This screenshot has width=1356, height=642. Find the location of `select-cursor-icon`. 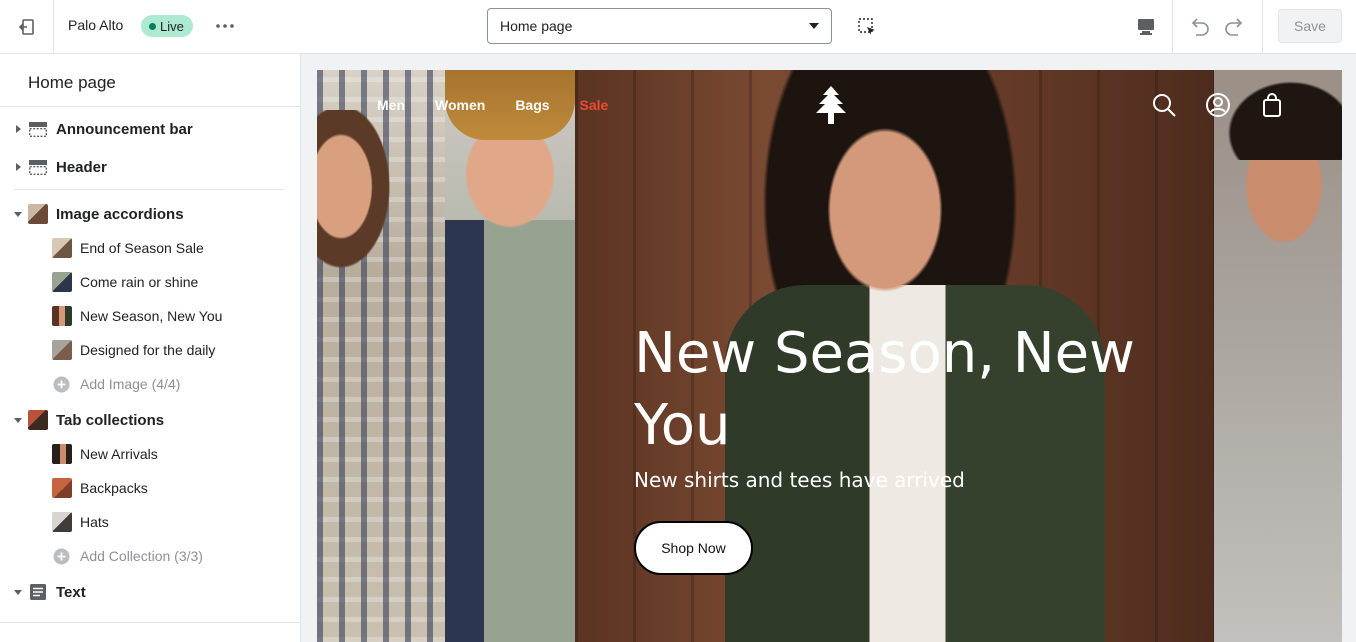

select-cursor-icon is located at coordinates (866, 26).